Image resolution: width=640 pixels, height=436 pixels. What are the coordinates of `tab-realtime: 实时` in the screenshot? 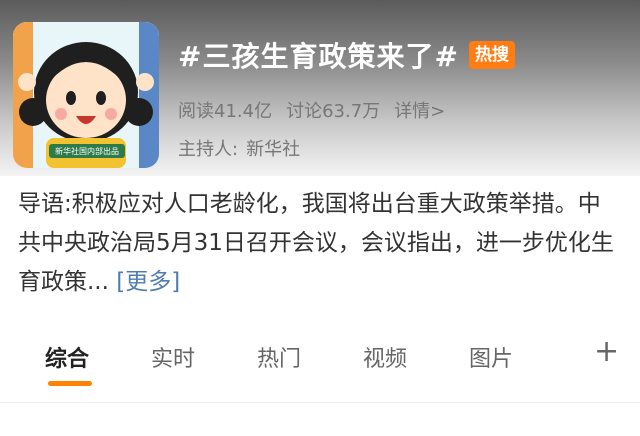 It's located at (173, 357).